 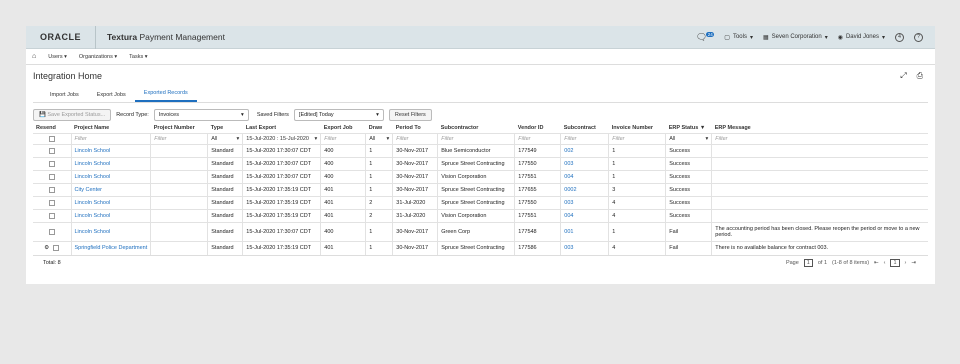 I want to click on menu-organizations: Organizations ▾, so click(x=98, y=57).